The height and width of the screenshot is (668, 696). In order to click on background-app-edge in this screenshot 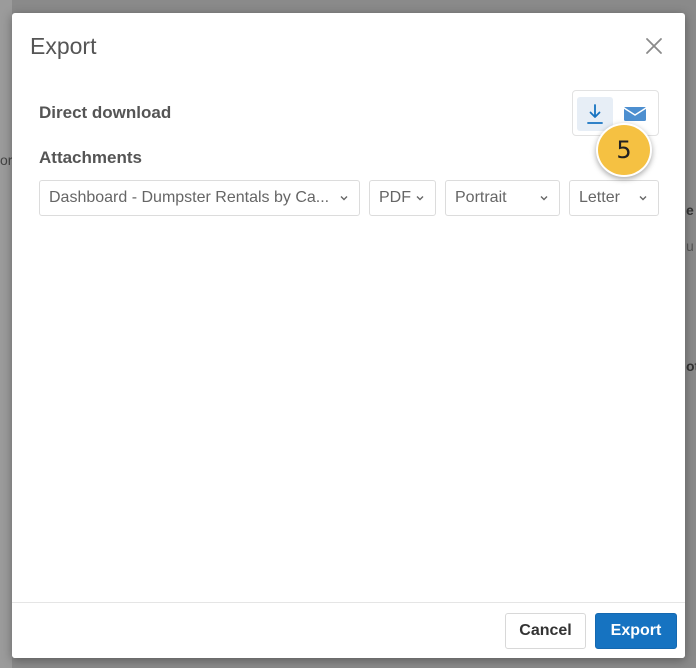, I will do `click(6, 334)`.